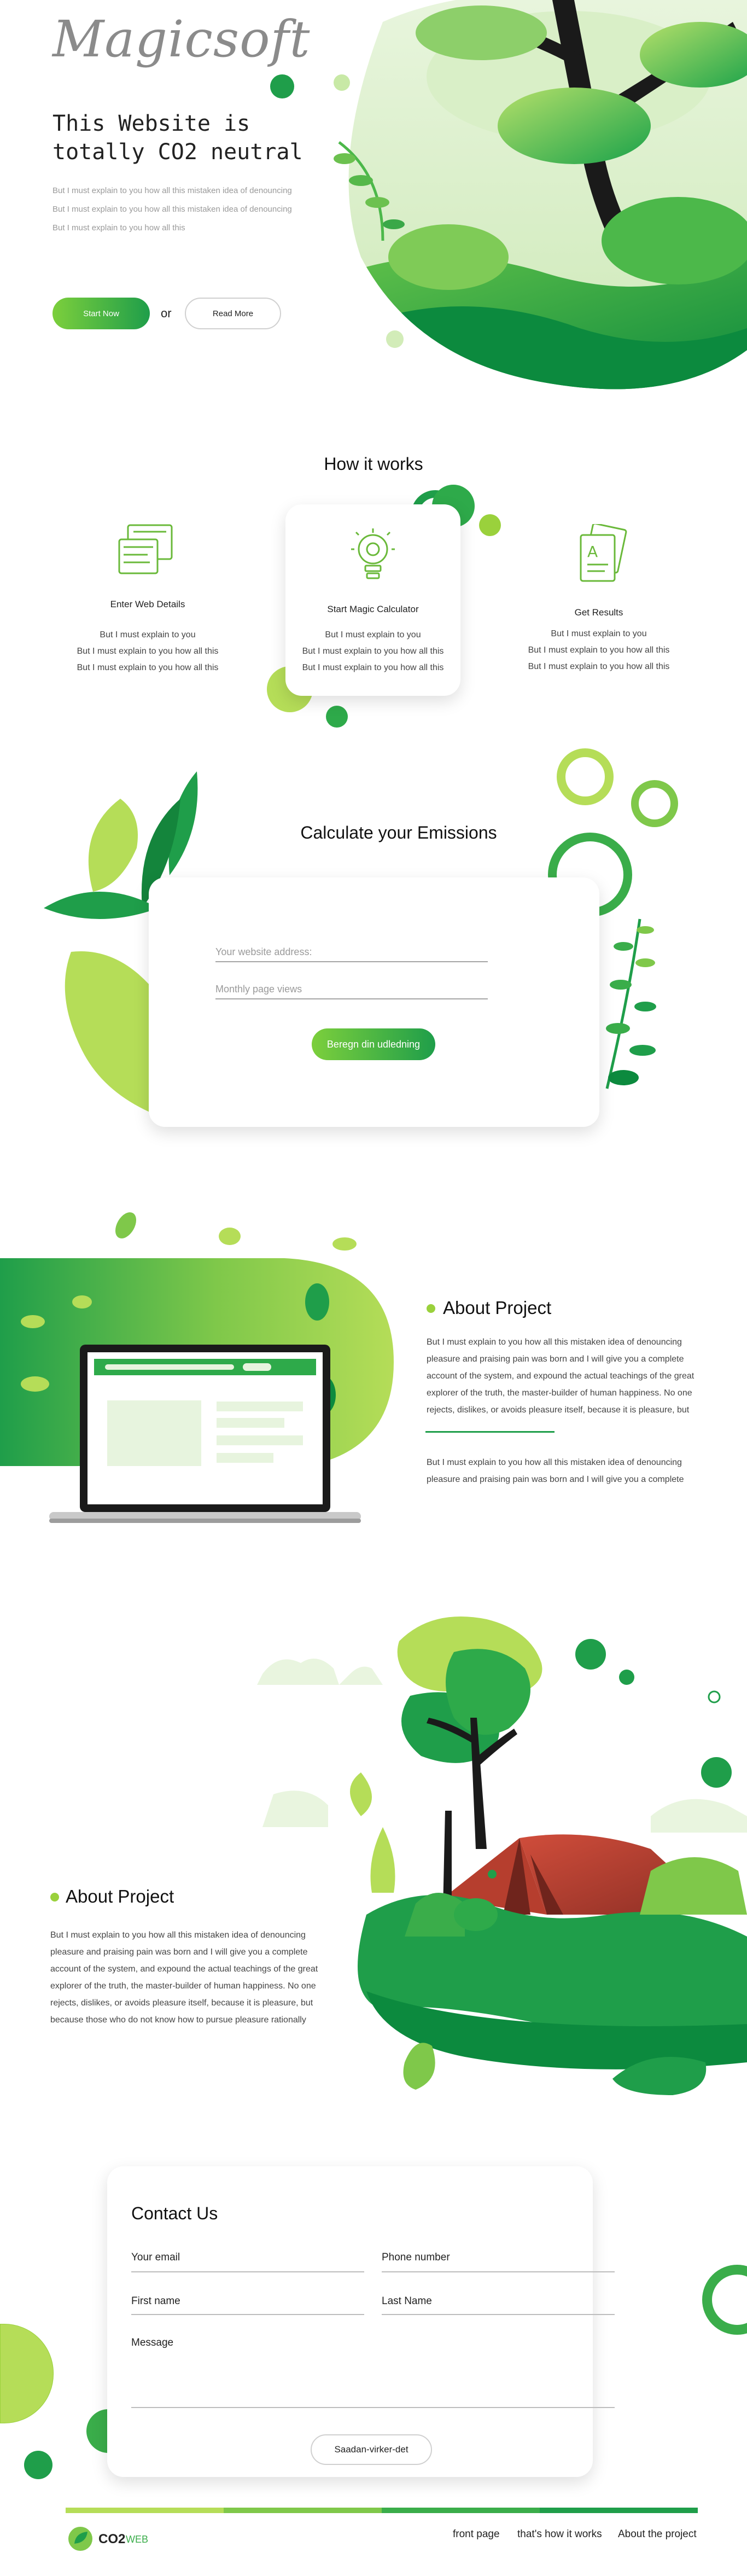  What do you see at coordinates (657, 2534) in the screenshot?
I see `footer-link-about: About the project` at bounding box center [657, 2534].